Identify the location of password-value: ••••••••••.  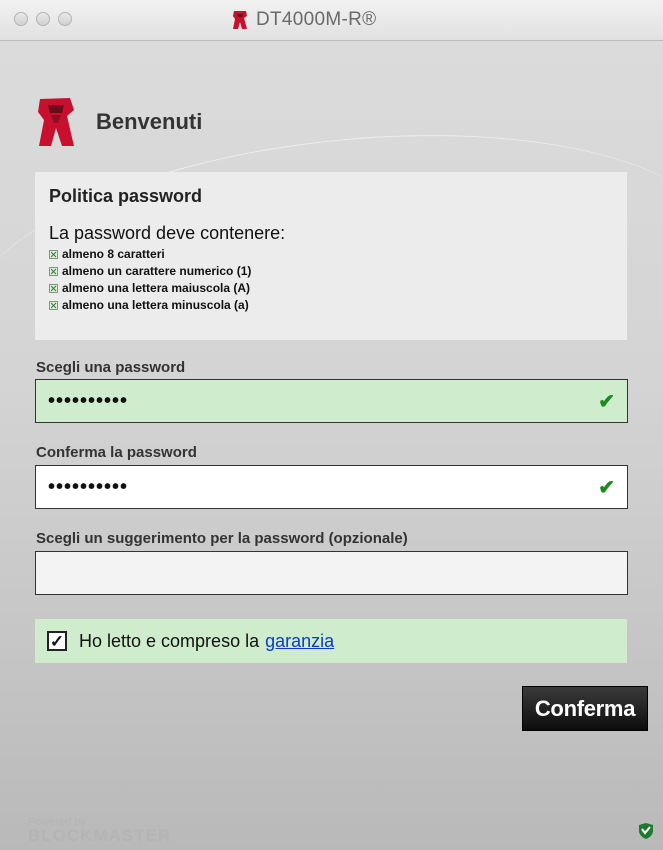
(88, 401).